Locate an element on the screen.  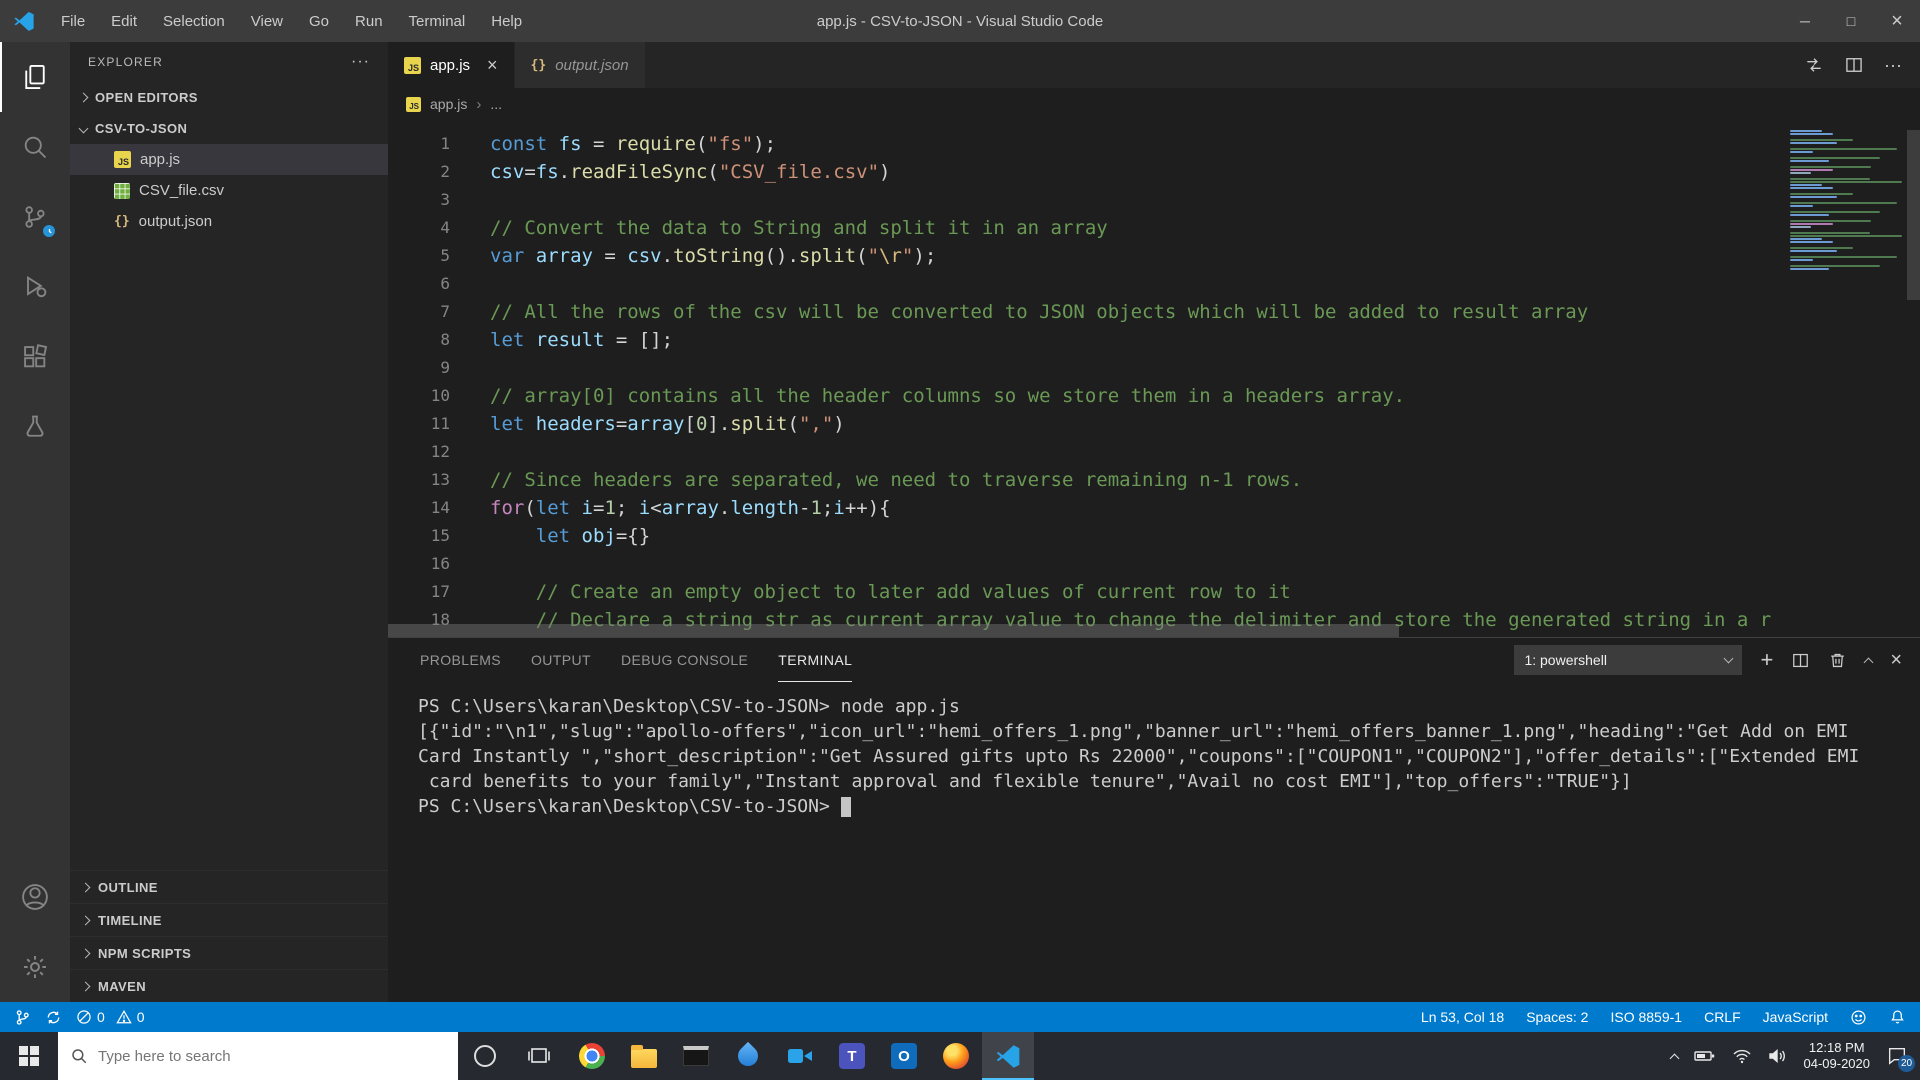
horizontal-scrollbar is located at coordinates (894, 630).